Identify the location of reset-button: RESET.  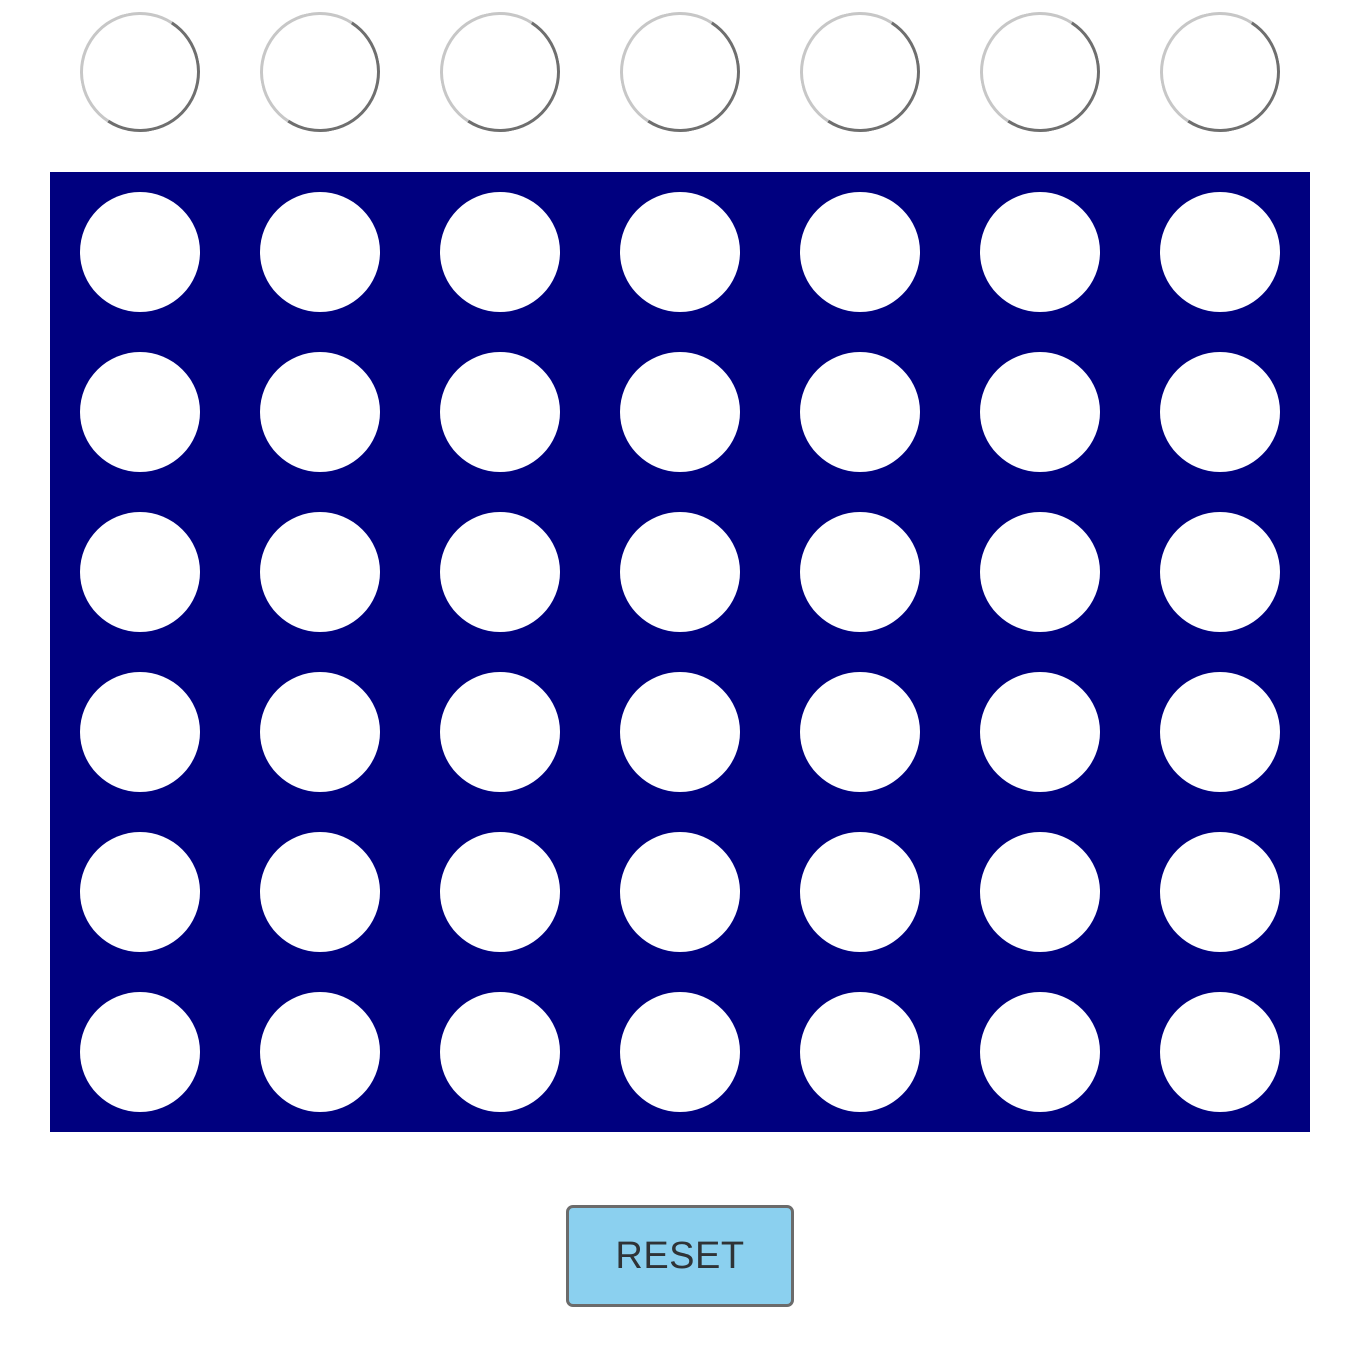
(680, 1256).